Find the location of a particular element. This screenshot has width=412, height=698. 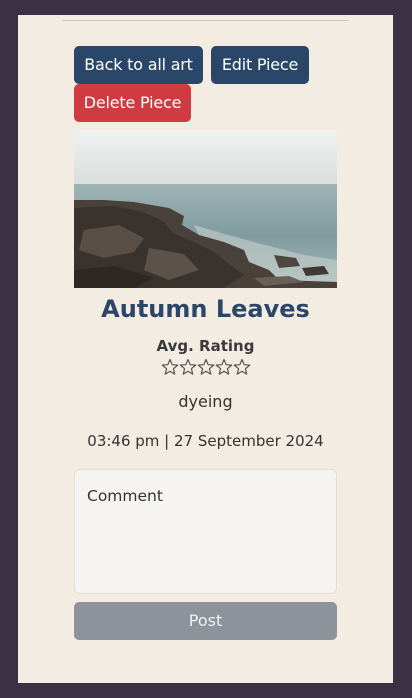

comment-input is located at coordinates (205, 531).